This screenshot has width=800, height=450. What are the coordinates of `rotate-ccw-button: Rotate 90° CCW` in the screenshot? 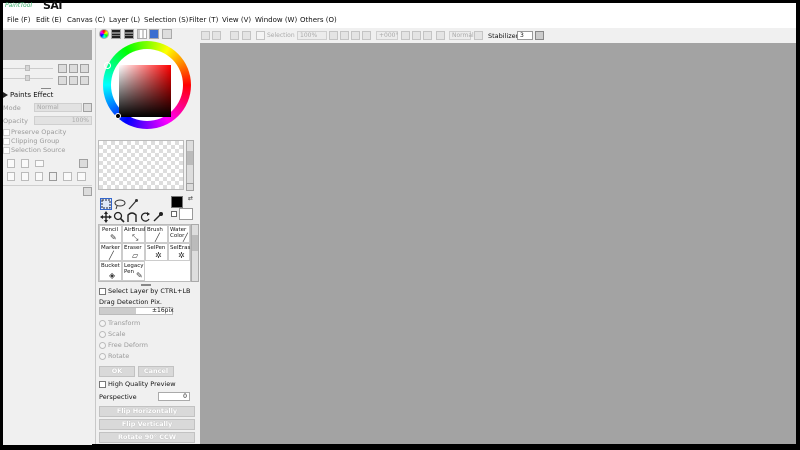 It's located at (147, 437).